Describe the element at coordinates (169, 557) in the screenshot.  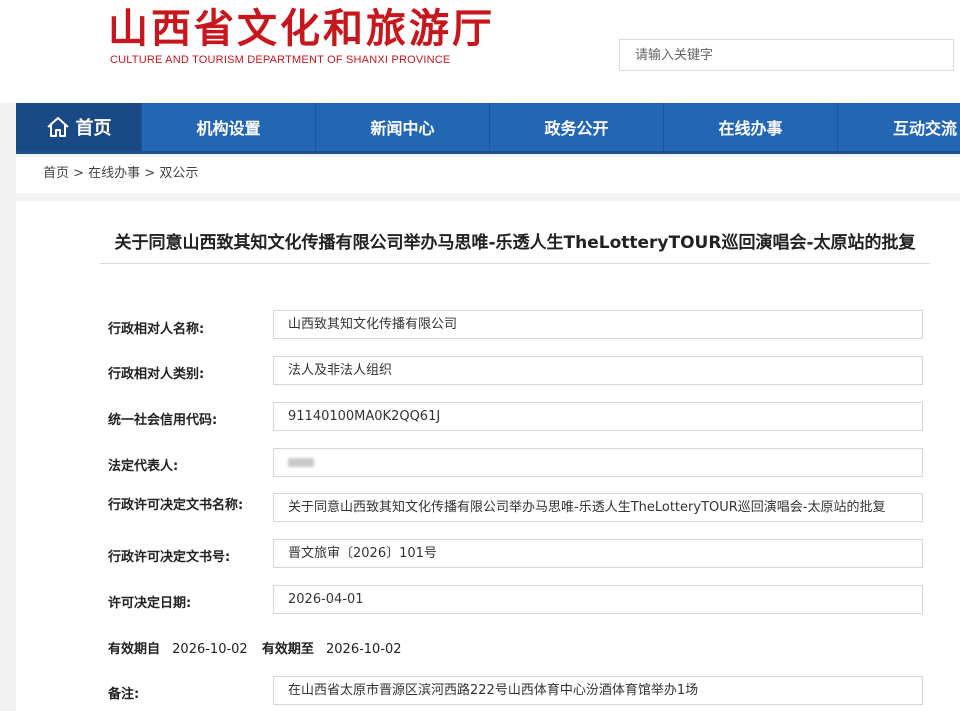
I see `field-label-decision-doc-number: 行政许可决定文书号:` at that location.